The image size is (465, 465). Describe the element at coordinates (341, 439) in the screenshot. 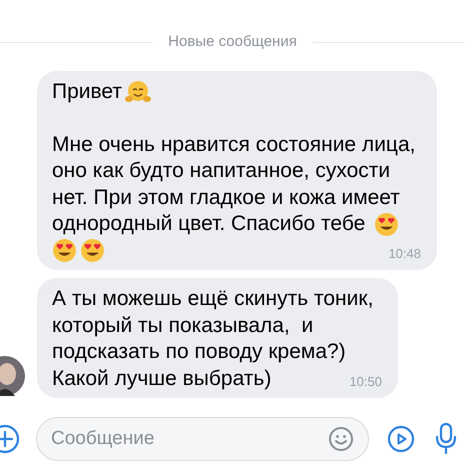

I see `smiley-icon` at that location.